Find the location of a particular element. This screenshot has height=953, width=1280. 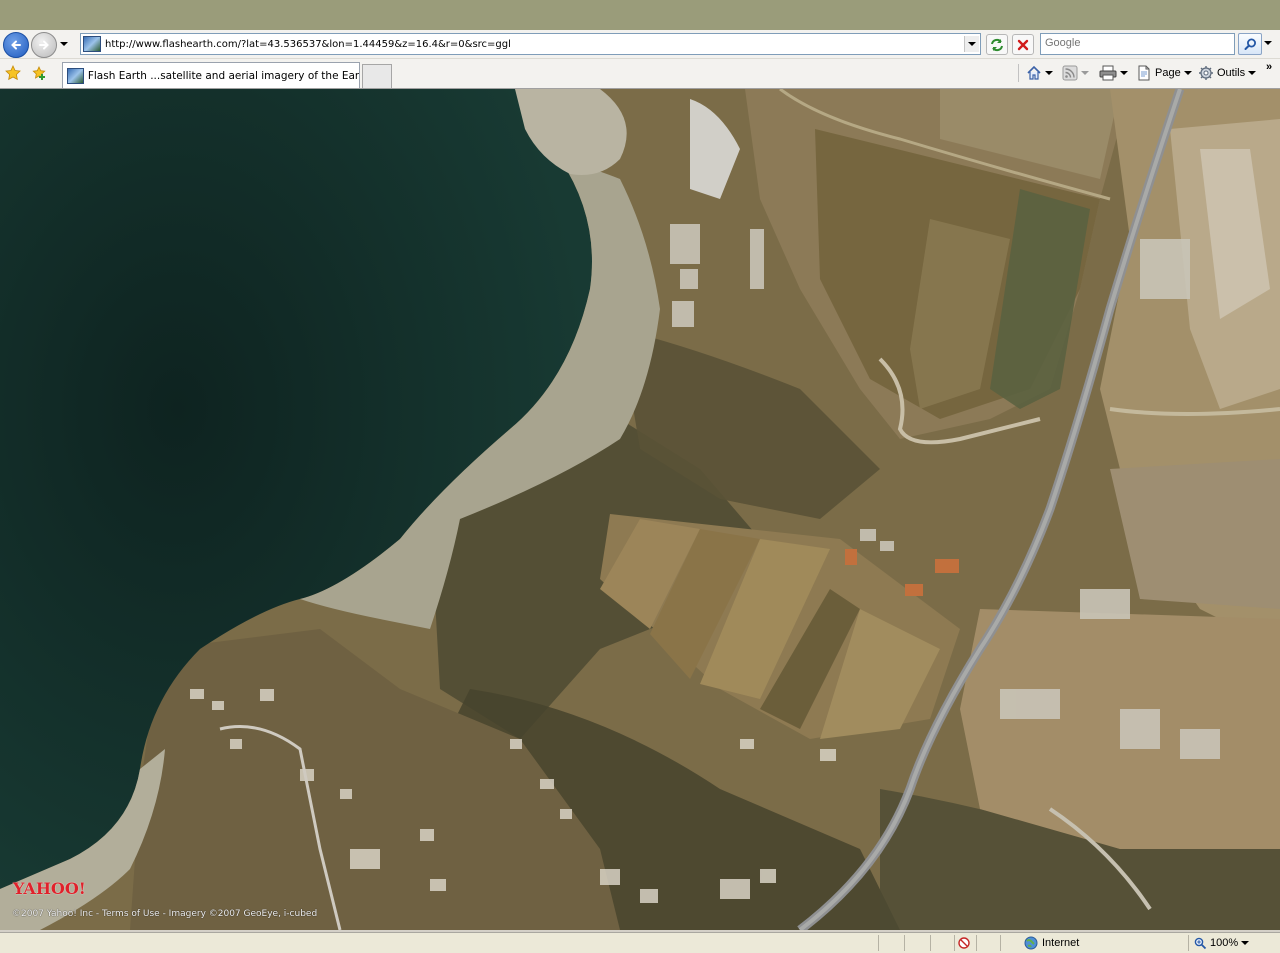

search-button is located at coordinates (1250, 44).